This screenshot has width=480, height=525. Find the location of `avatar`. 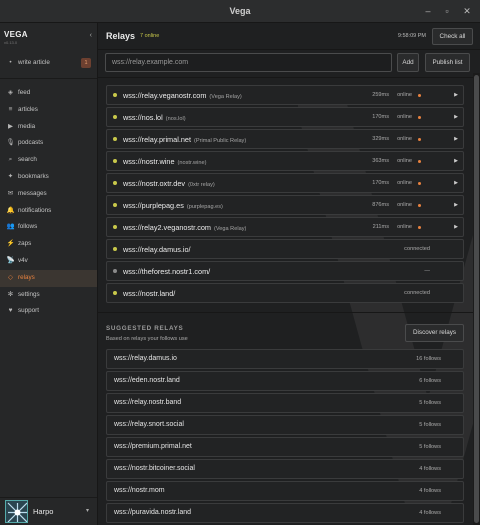

avatar is located at coordinates (16, 511).